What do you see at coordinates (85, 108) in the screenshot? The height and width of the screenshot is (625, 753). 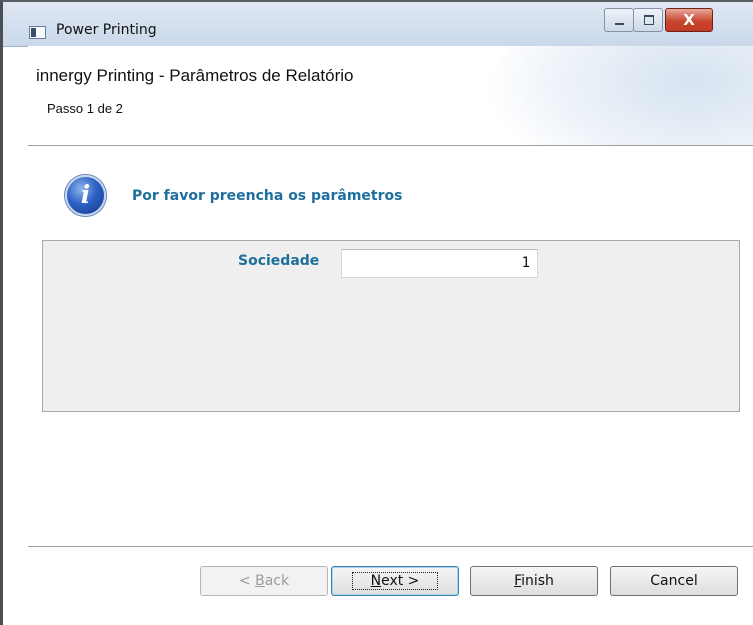 I see `wizard-step-indicator: Passo 1 de 2` at bounding box center [85, 108].